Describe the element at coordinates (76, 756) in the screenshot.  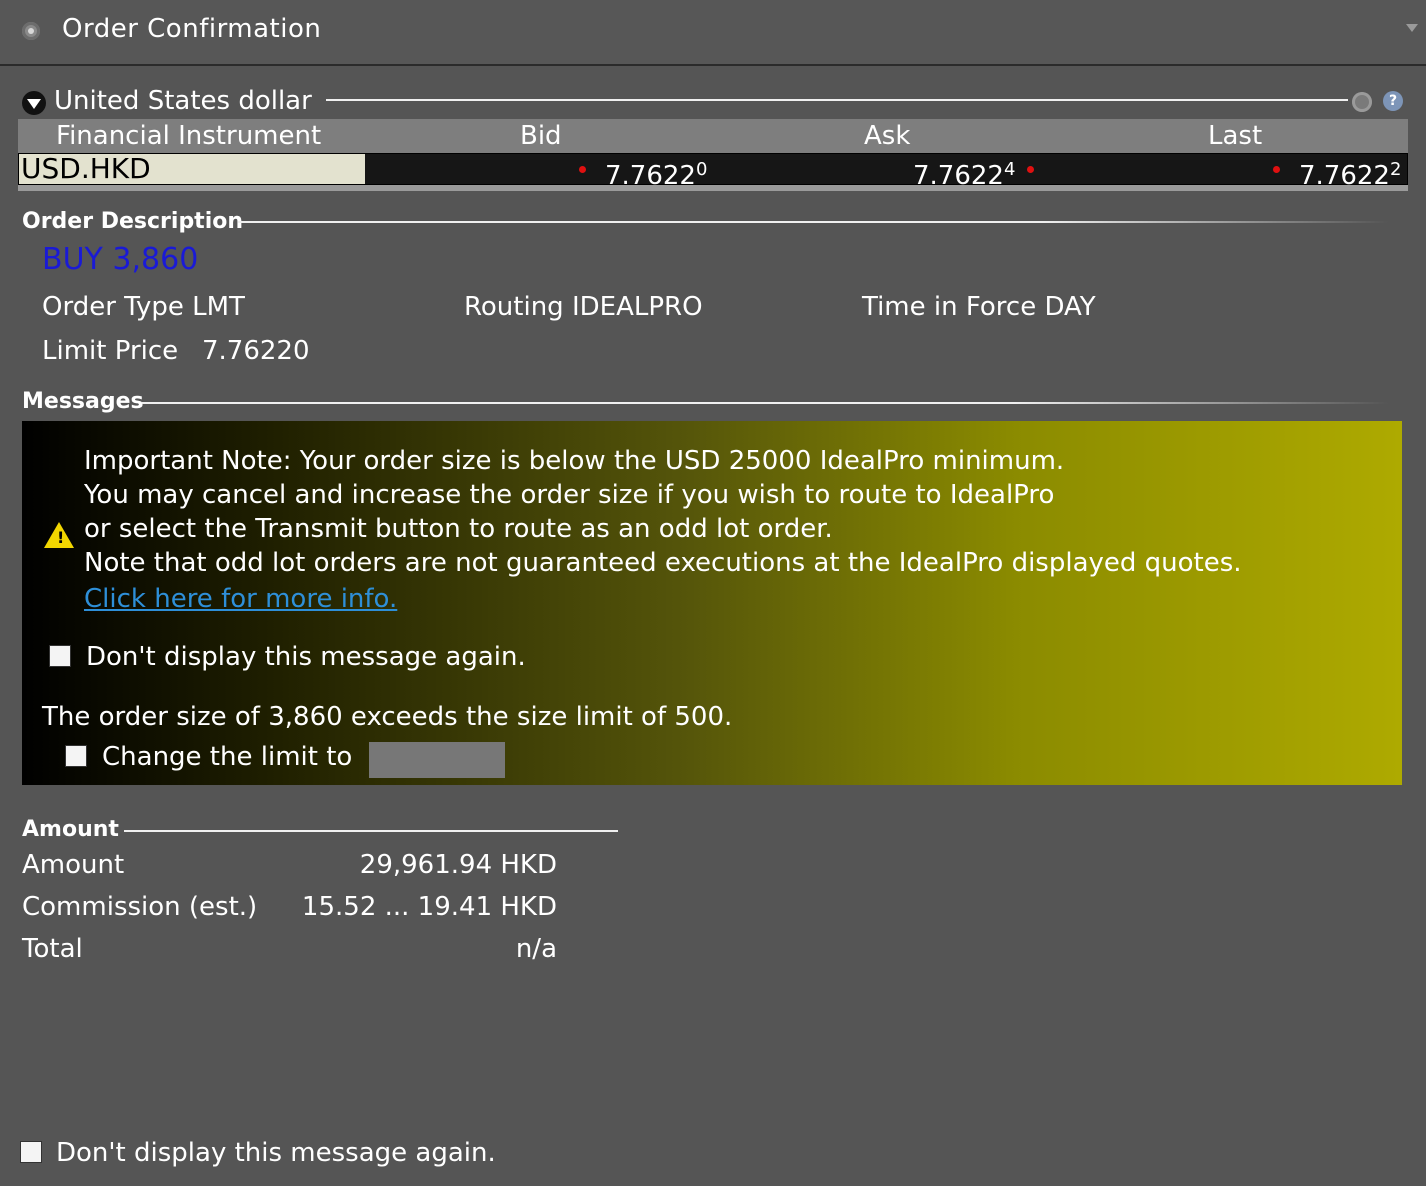
I see `change-limit-checkbox` at that location.